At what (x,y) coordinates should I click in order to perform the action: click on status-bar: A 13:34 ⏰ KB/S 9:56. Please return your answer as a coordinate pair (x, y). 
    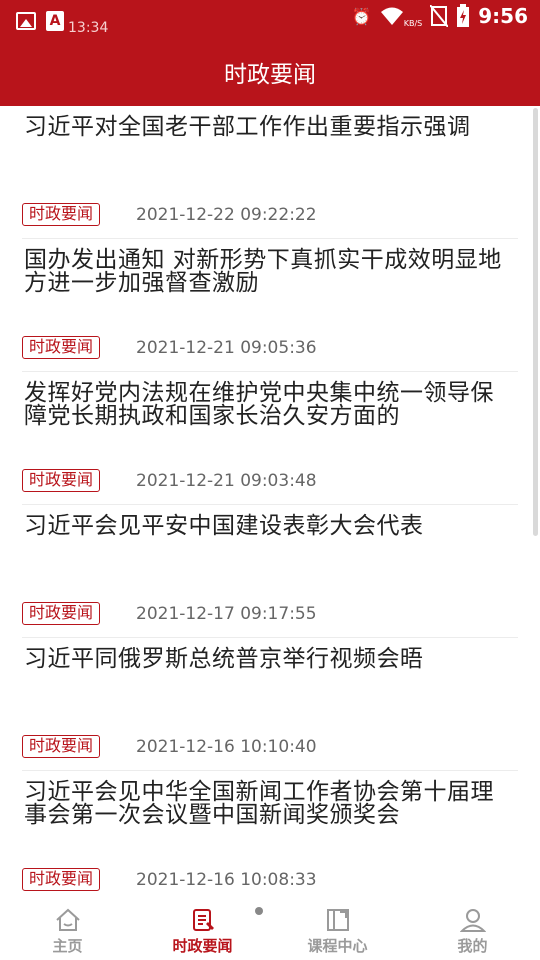
    Looking at the image, I should click on (270, 19).